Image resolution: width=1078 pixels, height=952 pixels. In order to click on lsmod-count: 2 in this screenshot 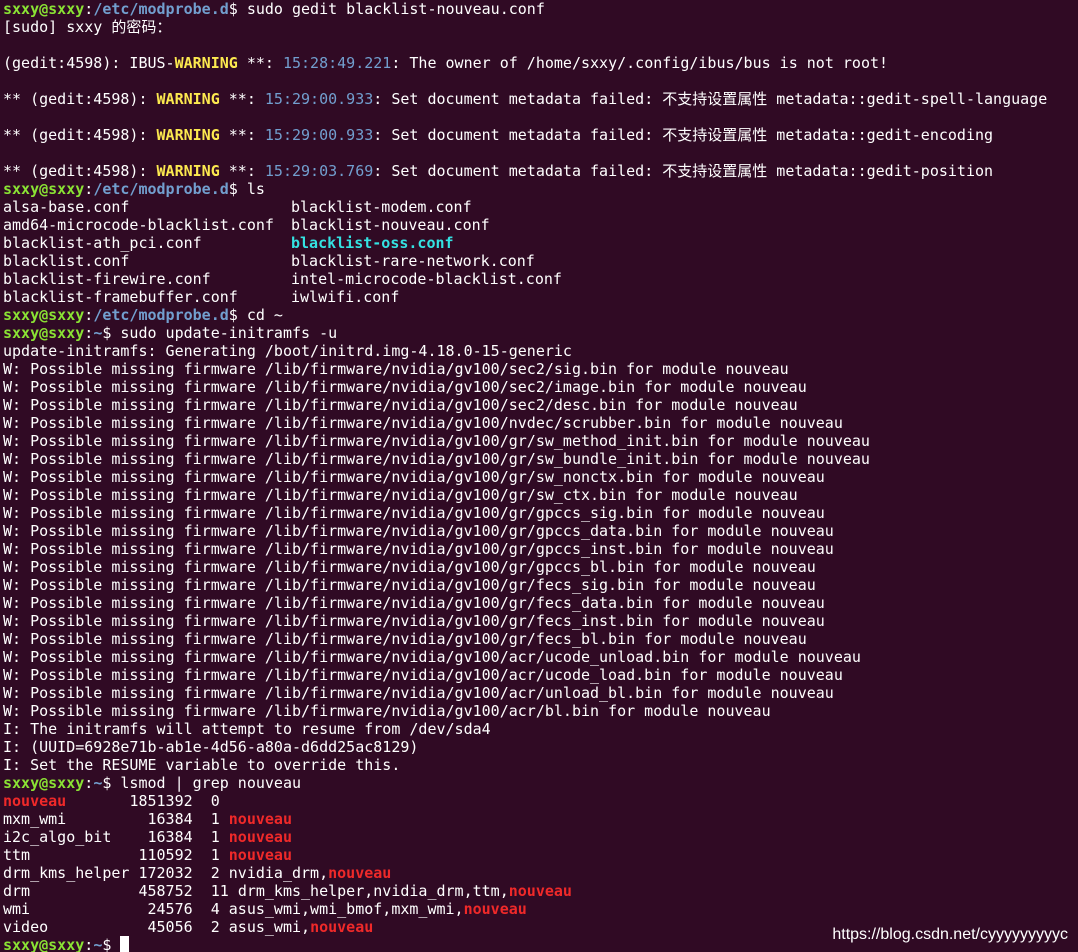, I will do `click(215, 873)`.